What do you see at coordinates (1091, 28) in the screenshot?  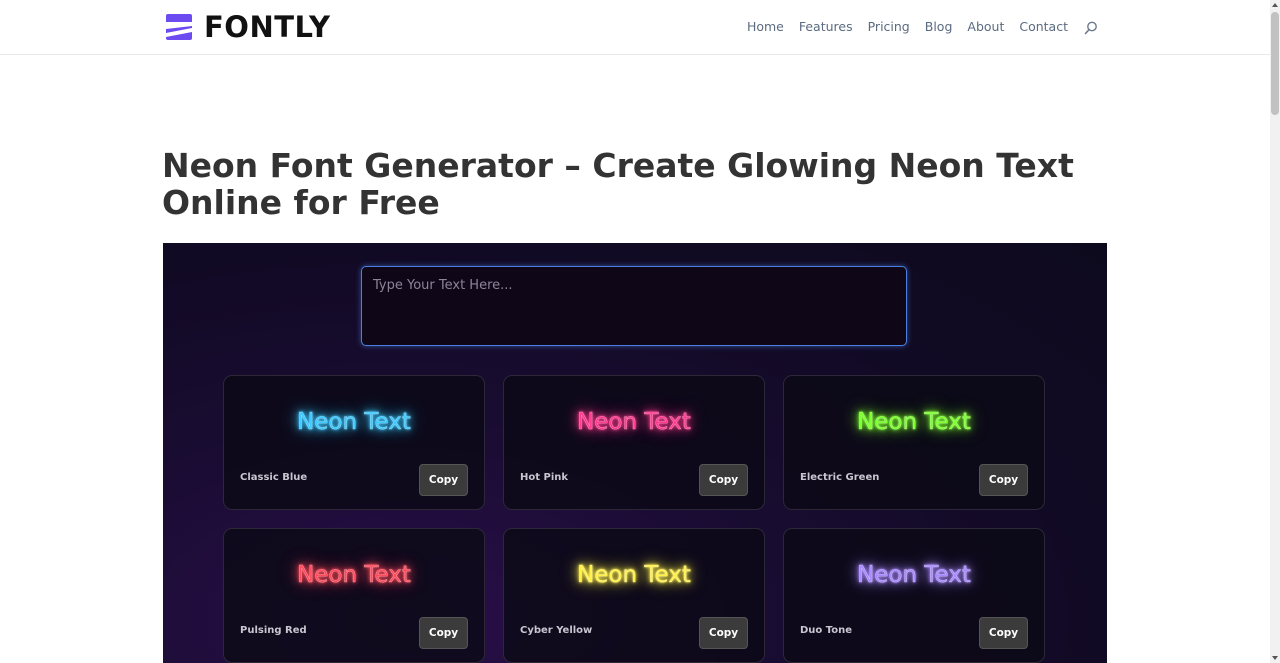 I see `search-icon` at bounding box center [1091, 28].